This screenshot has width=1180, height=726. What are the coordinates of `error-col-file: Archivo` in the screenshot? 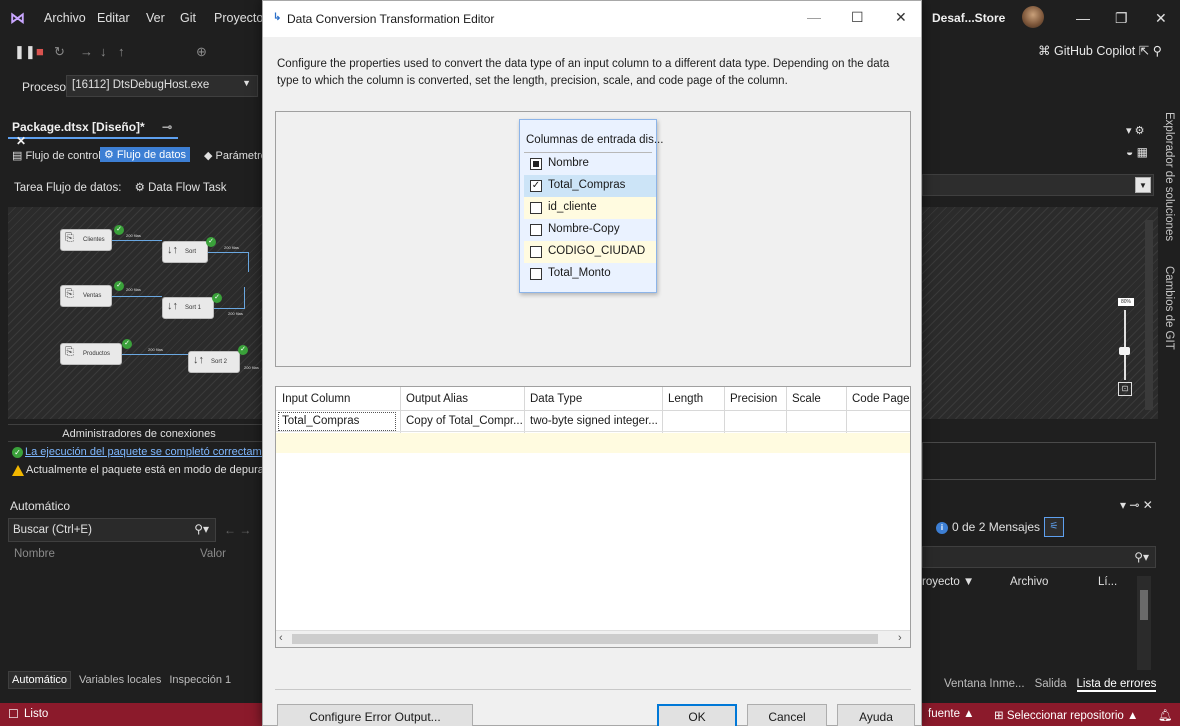 It's located at (1029, 582).